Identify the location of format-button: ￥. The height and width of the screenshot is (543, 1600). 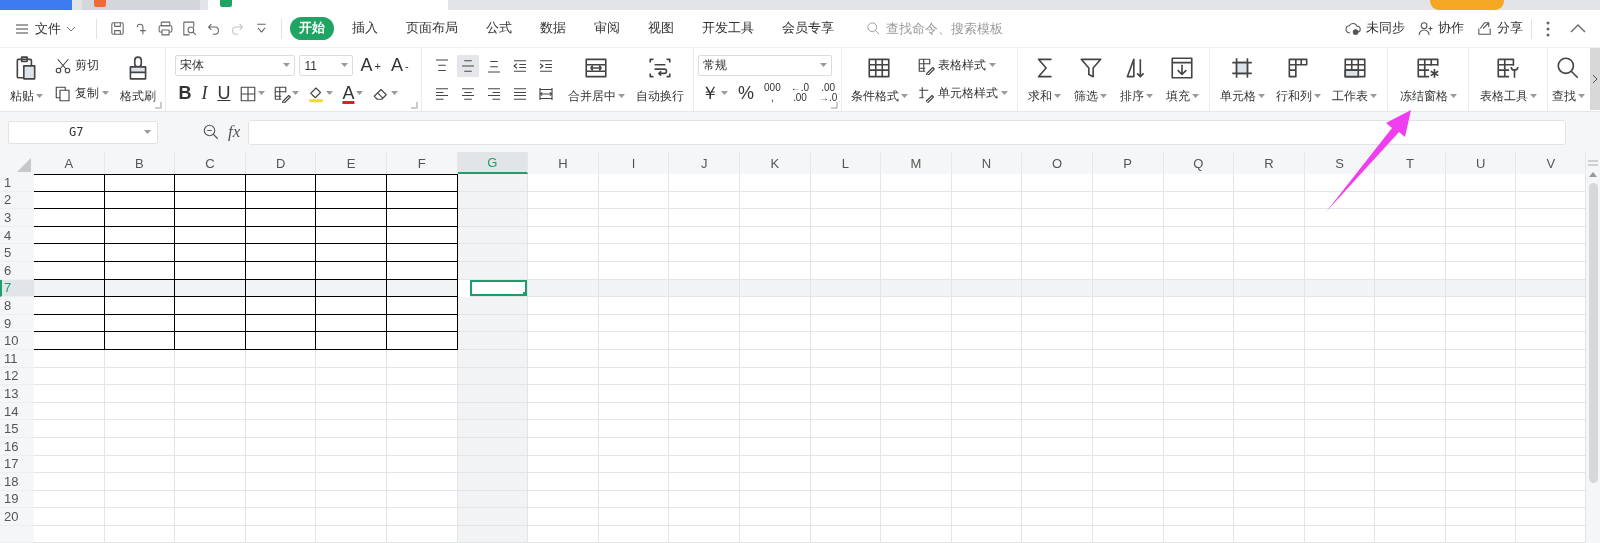
(714, 93).